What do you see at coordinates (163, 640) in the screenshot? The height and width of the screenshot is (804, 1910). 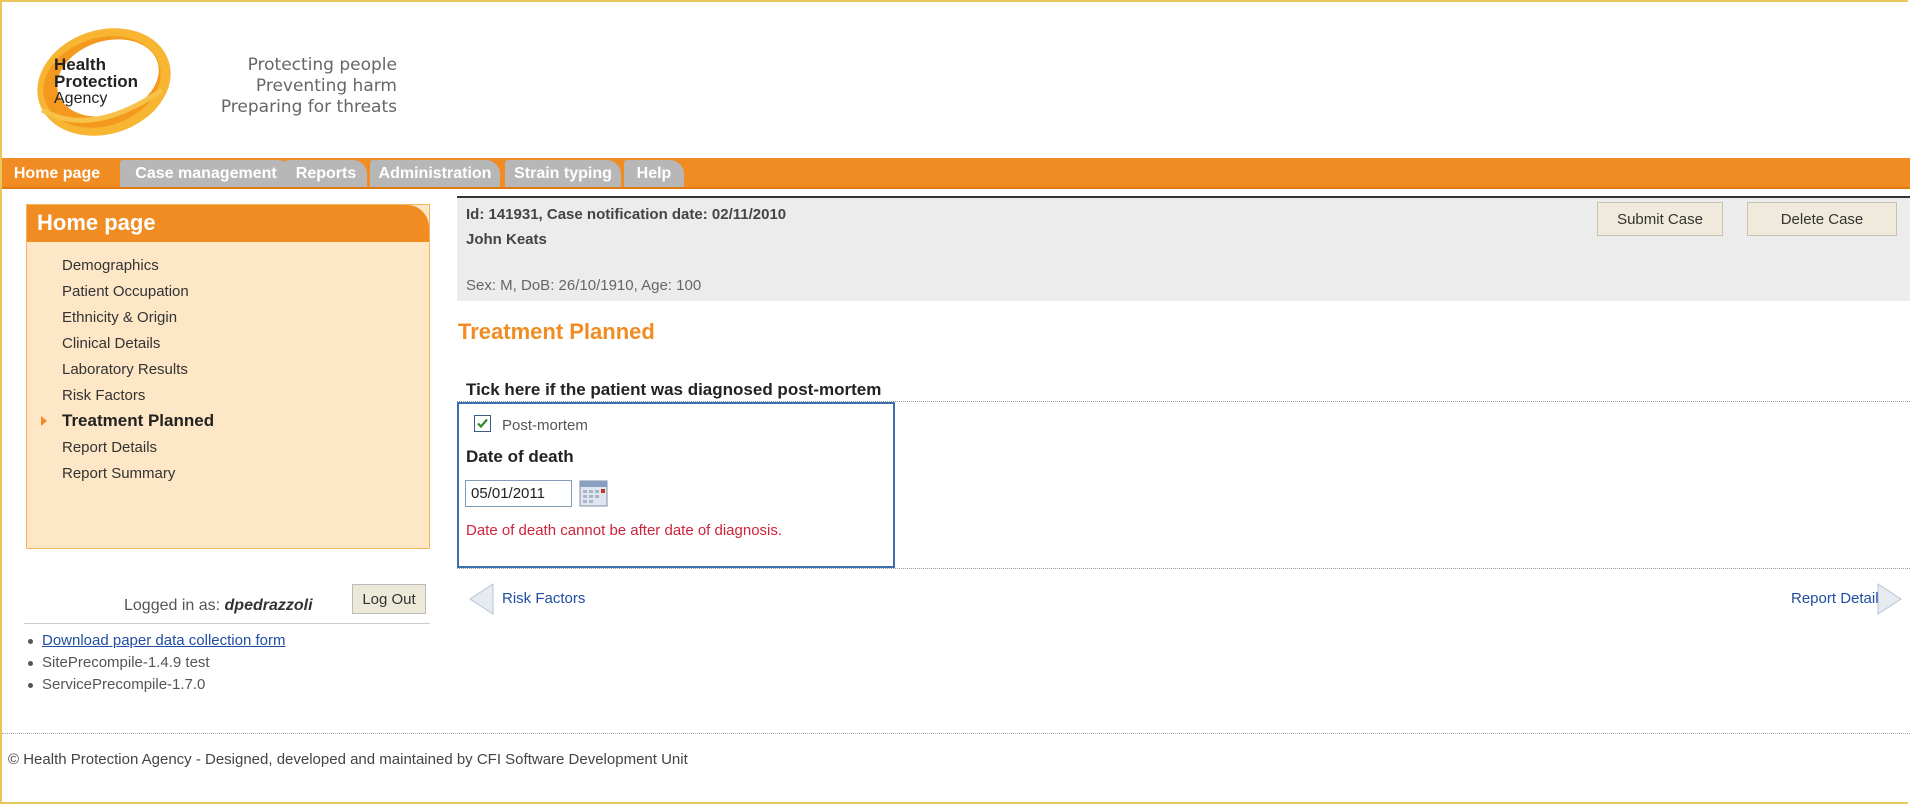 I see `download-form-link: Download paper data collection form` at bounding box center [163, 640].